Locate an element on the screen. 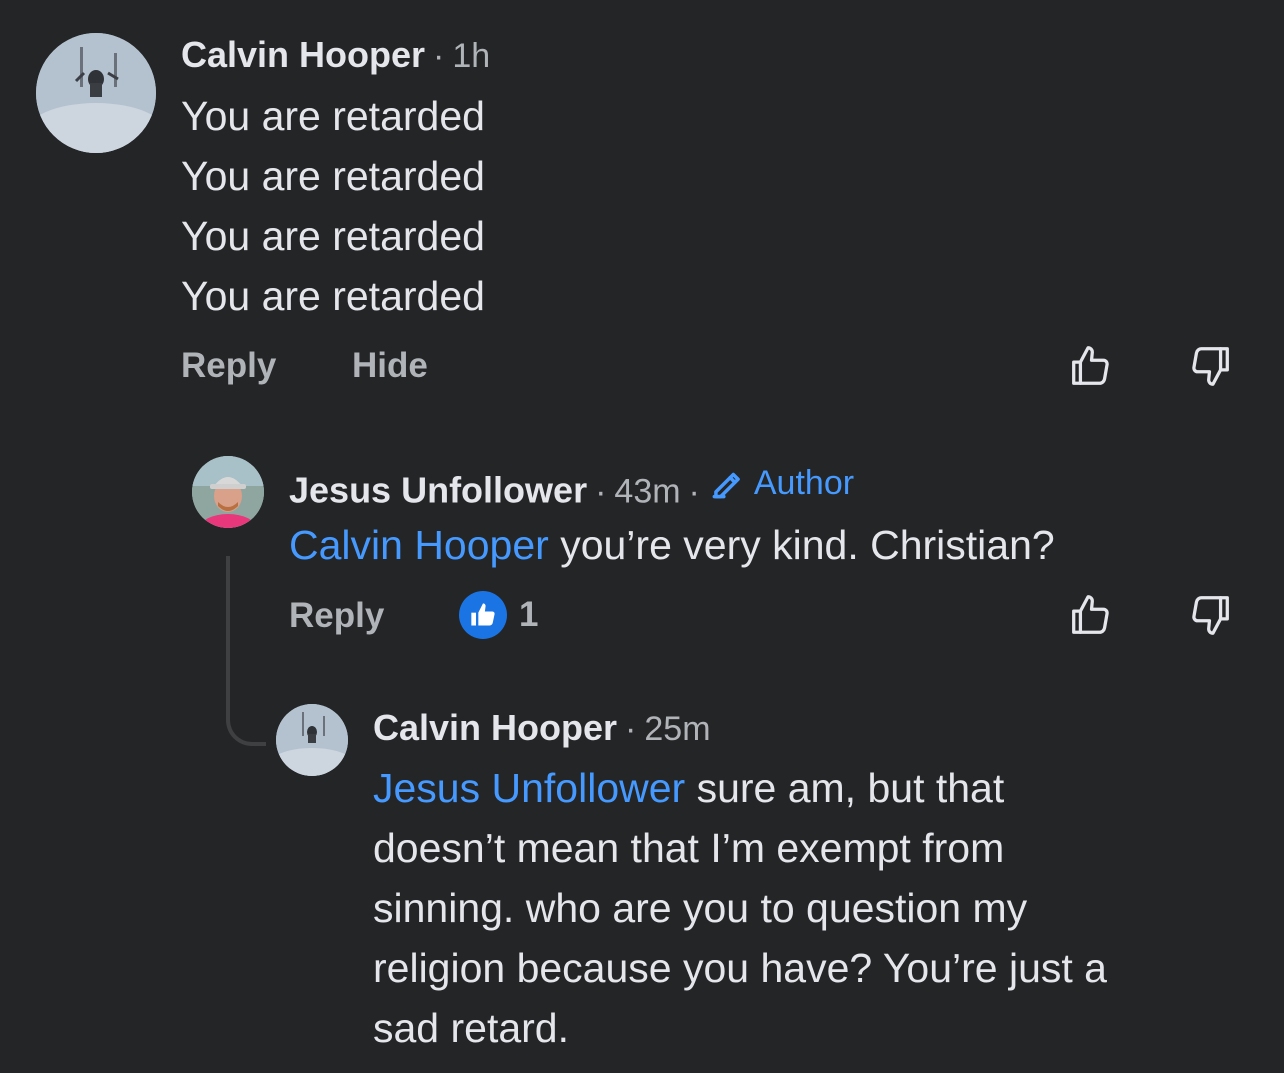 This screenshot has height=1073, width=1284. reaction-summary: 1 is located at coordinates (498, 615).